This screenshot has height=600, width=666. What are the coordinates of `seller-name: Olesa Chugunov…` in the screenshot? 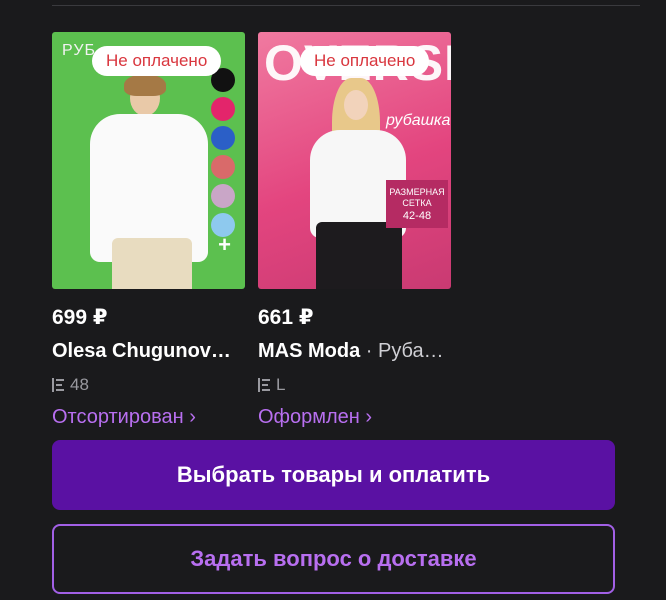 It's located at (141, 351).